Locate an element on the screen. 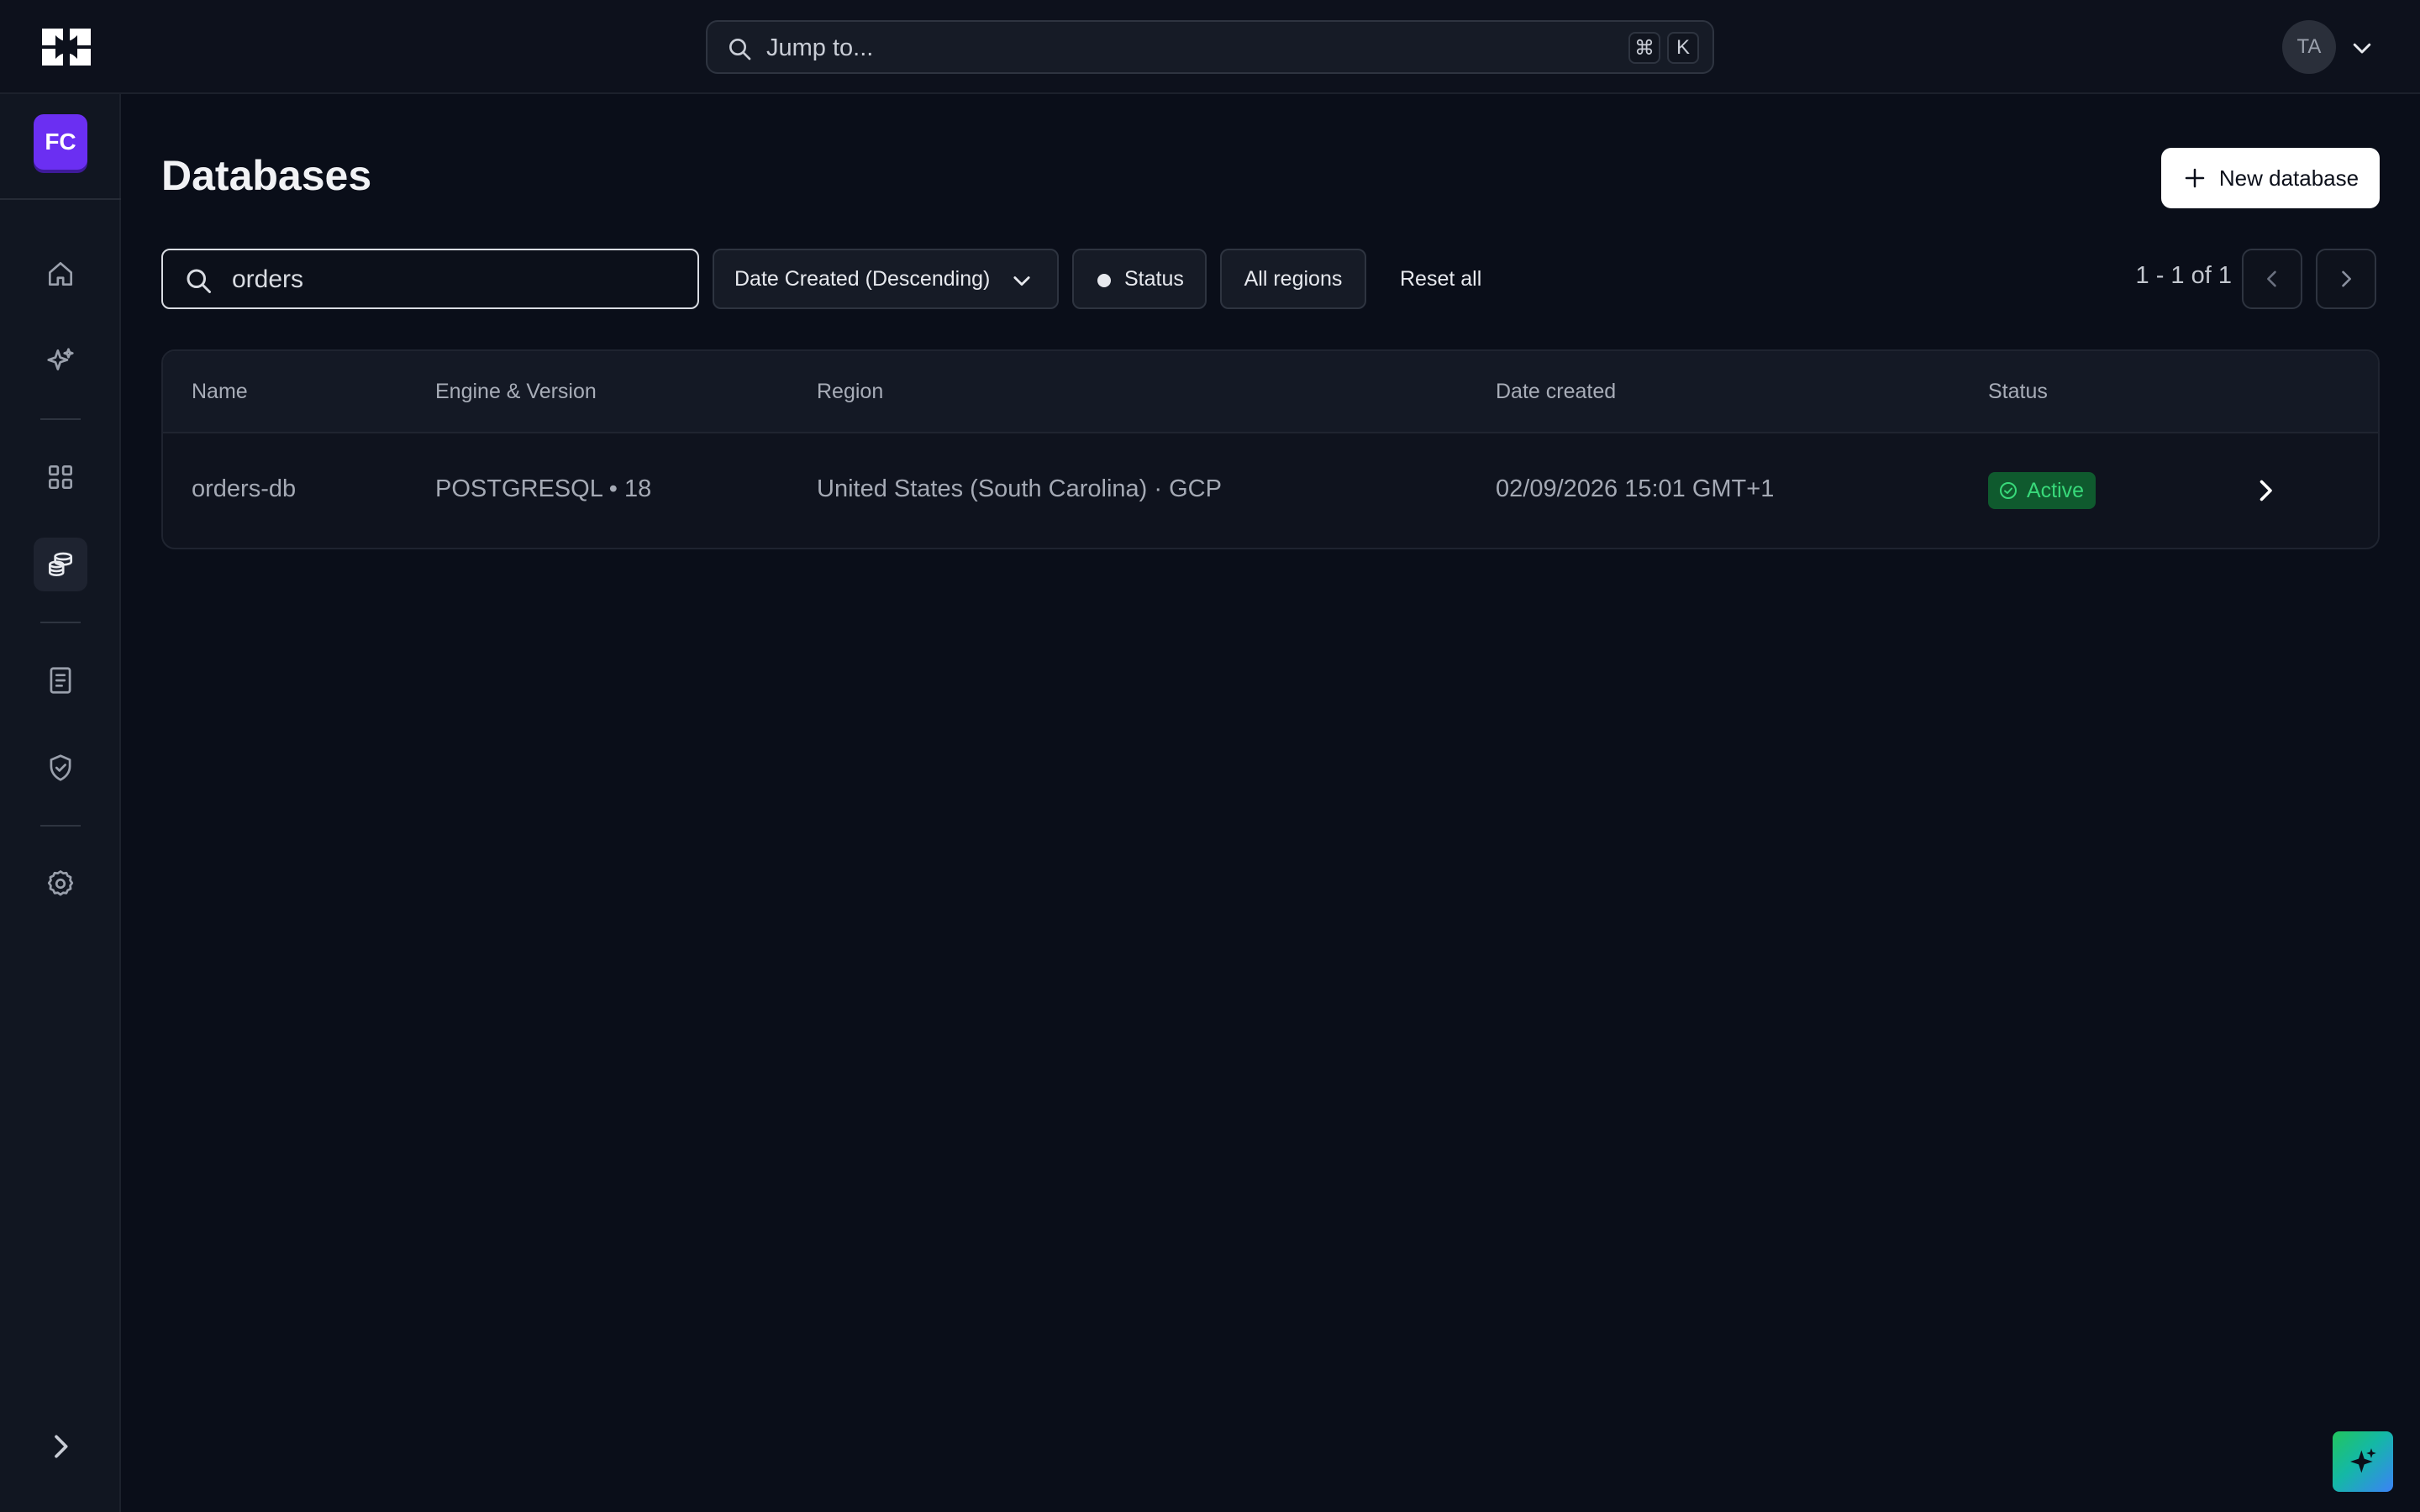 This screenshot has width=2420, height=1512. jump-to-search: Jump to... ⌘ K is located at coordinates (1210, 47).